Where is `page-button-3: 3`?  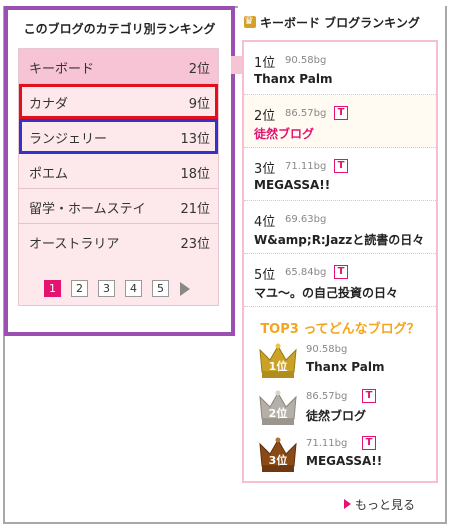 page-button-3: 3 is located at coordinates (106, 288).